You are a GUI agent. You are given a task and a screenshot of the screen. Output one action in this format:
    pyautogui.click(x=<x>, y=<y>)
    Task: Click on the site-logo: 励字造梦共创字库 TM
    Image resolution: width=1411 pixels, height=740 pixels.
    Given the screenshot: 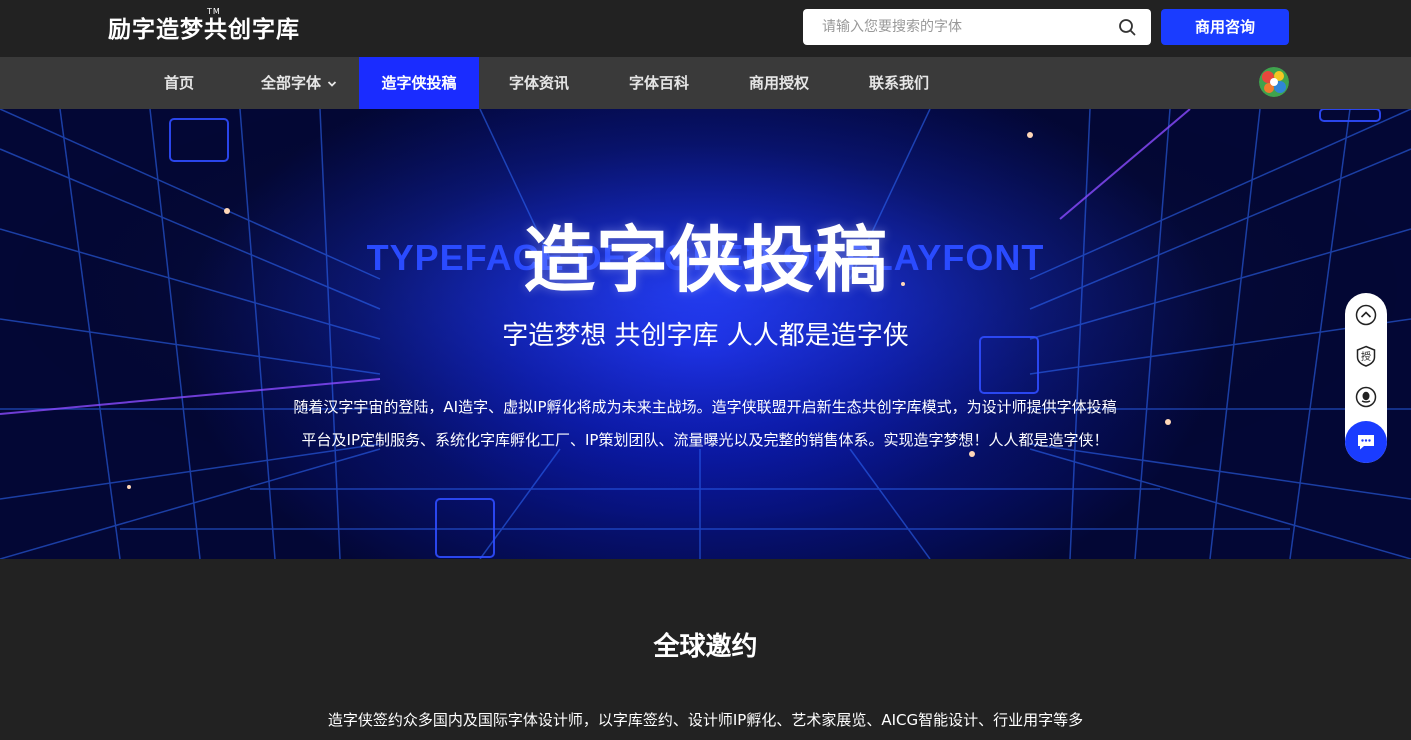 What is the action you would take?
    pyautogui.click(x=204, y=25)
    